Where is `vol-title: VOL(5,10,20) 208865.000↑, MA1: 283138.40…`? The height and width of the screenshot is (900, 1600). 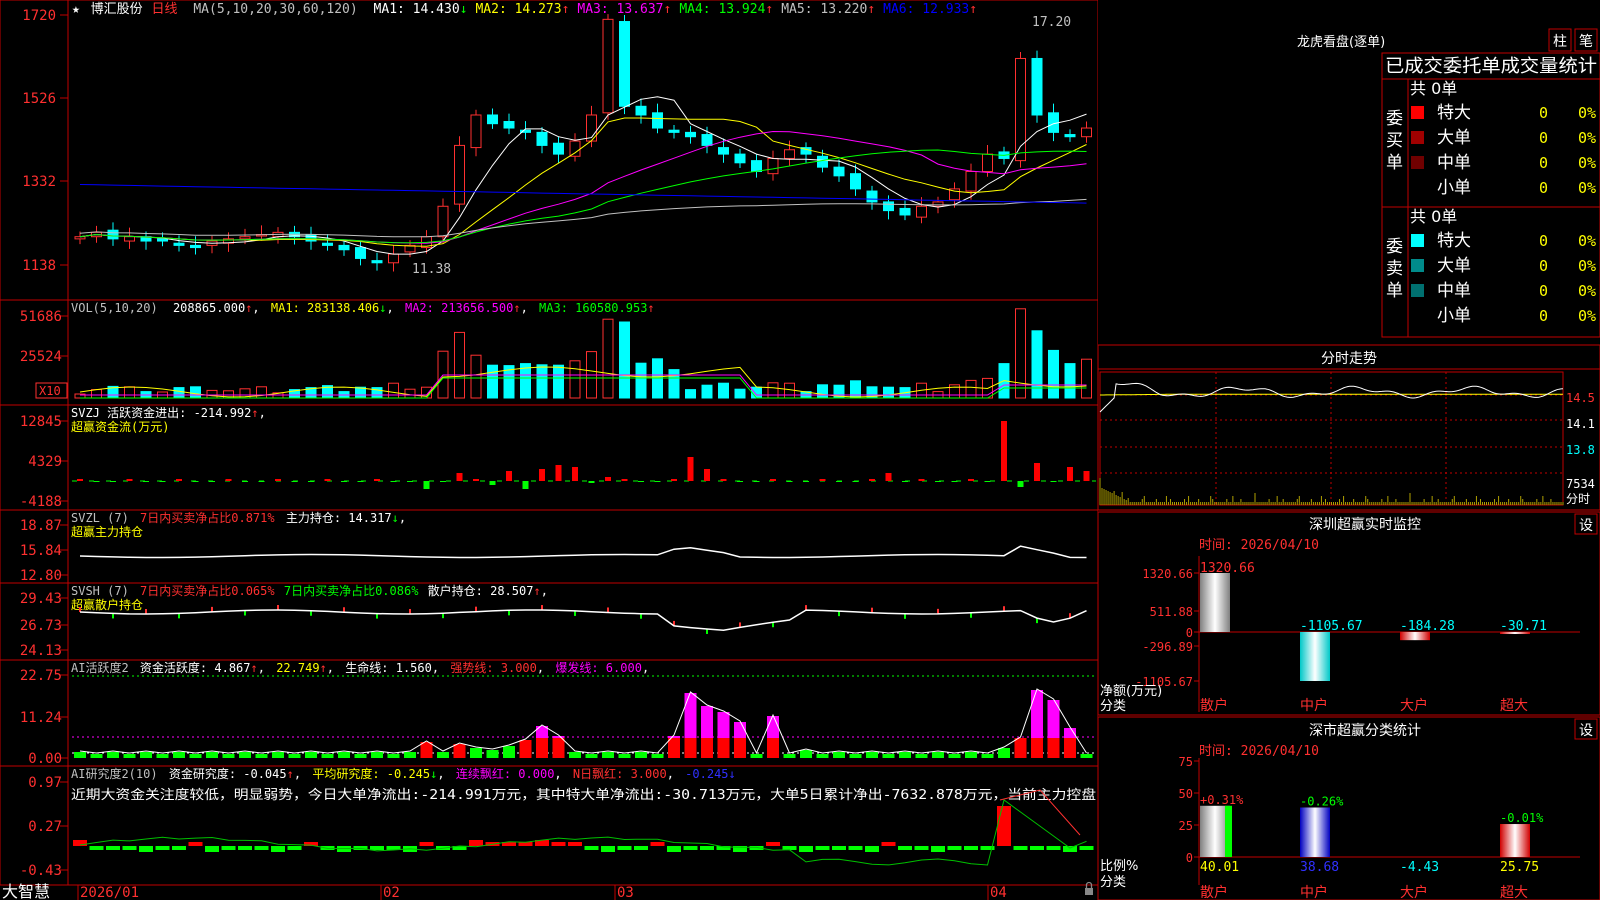
vol-title: VOL(5,10,20) 208865.000↑, MA1: 283138.40… is located at coordinates (363, 308).